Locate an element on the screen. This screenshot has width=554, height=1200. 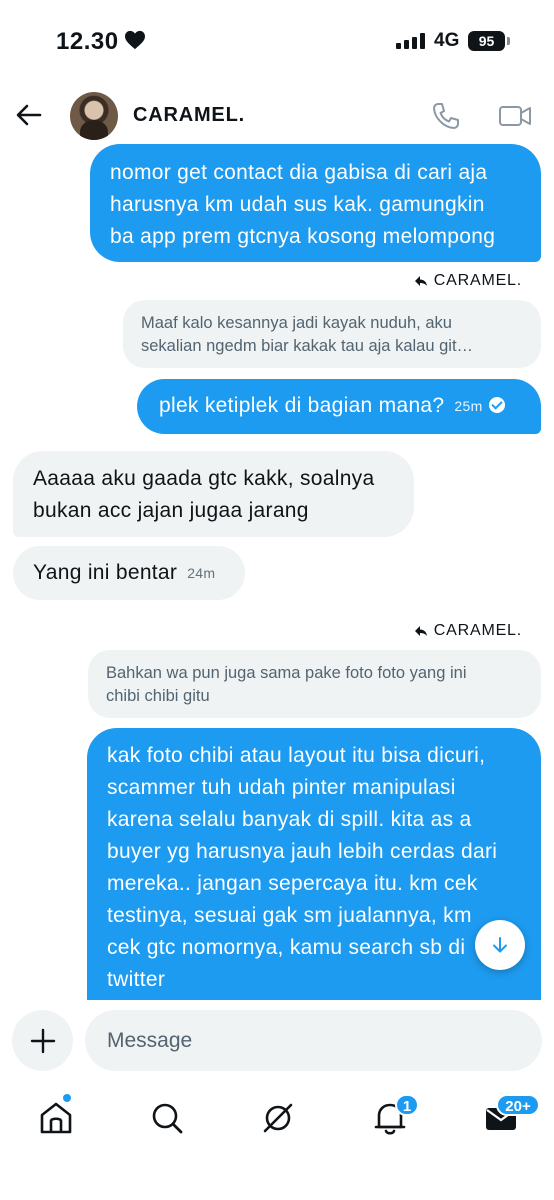
message-line: bukan acc jajan jugaa jarang is located at coordinates (171, 510).